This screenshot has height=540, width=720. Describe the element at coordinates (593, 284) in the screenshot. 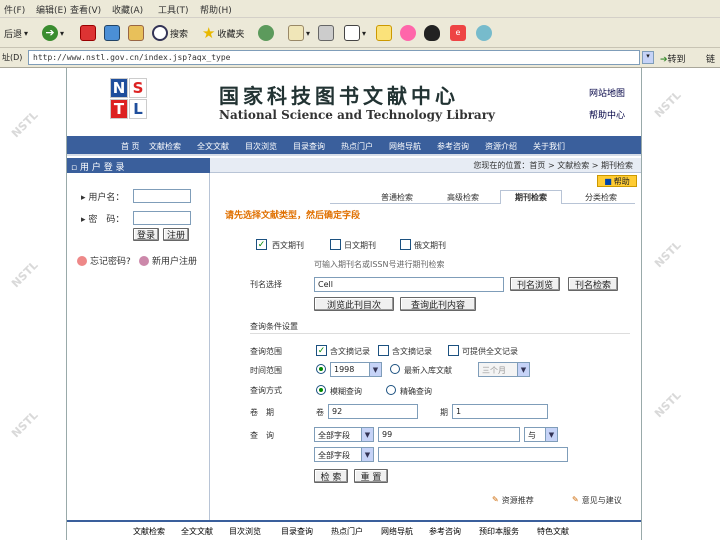

I see `journal-search-button: 刊名检索` at that location.